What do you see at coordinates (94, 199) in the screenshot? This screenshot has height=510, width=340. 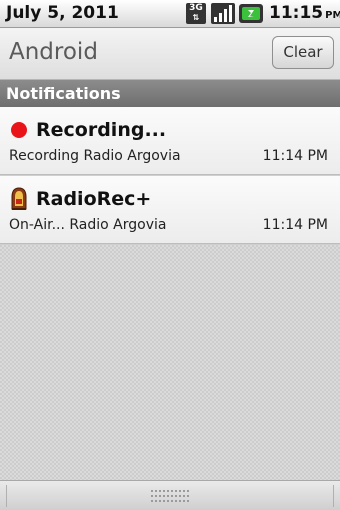 I see `notification-title: RadioRec+` at bounding box center [94, 199].